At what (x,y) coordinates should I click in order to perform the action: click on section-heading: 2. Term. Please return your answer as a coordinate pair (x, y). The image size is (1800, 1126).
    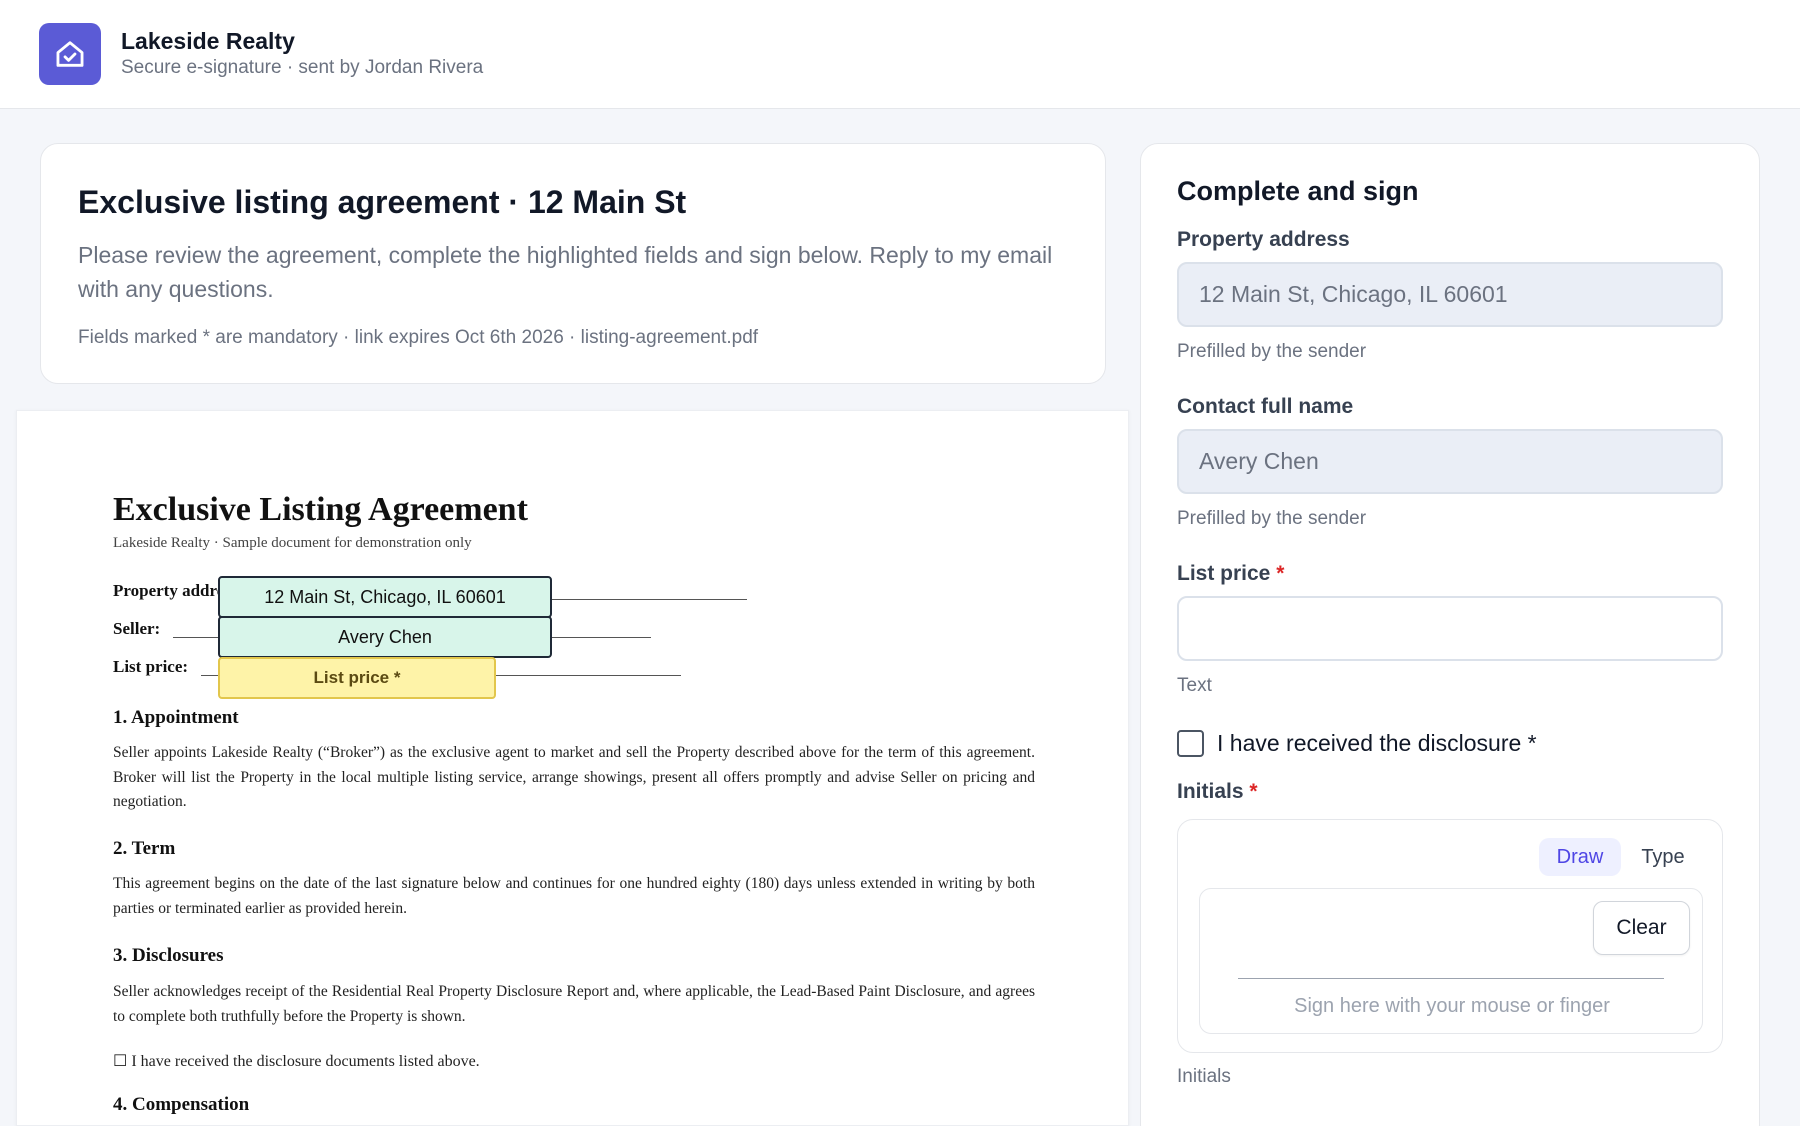
    Looking at the image, I should click on (144, 848).